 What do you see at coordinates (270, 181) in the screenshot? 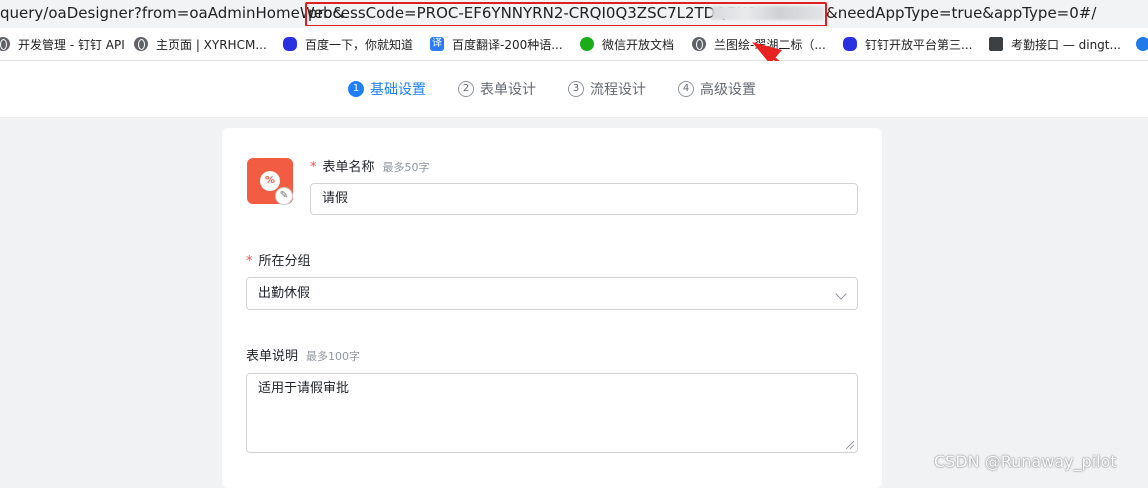
I see `percent-icon: %` at bounding box center [270, 181].